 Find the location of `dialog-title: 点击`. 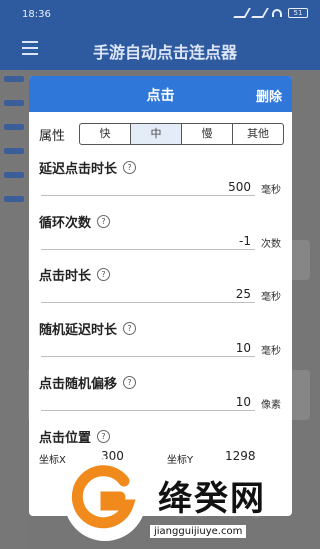

dialog-title: 点击 is located at coordinates (160, 96).